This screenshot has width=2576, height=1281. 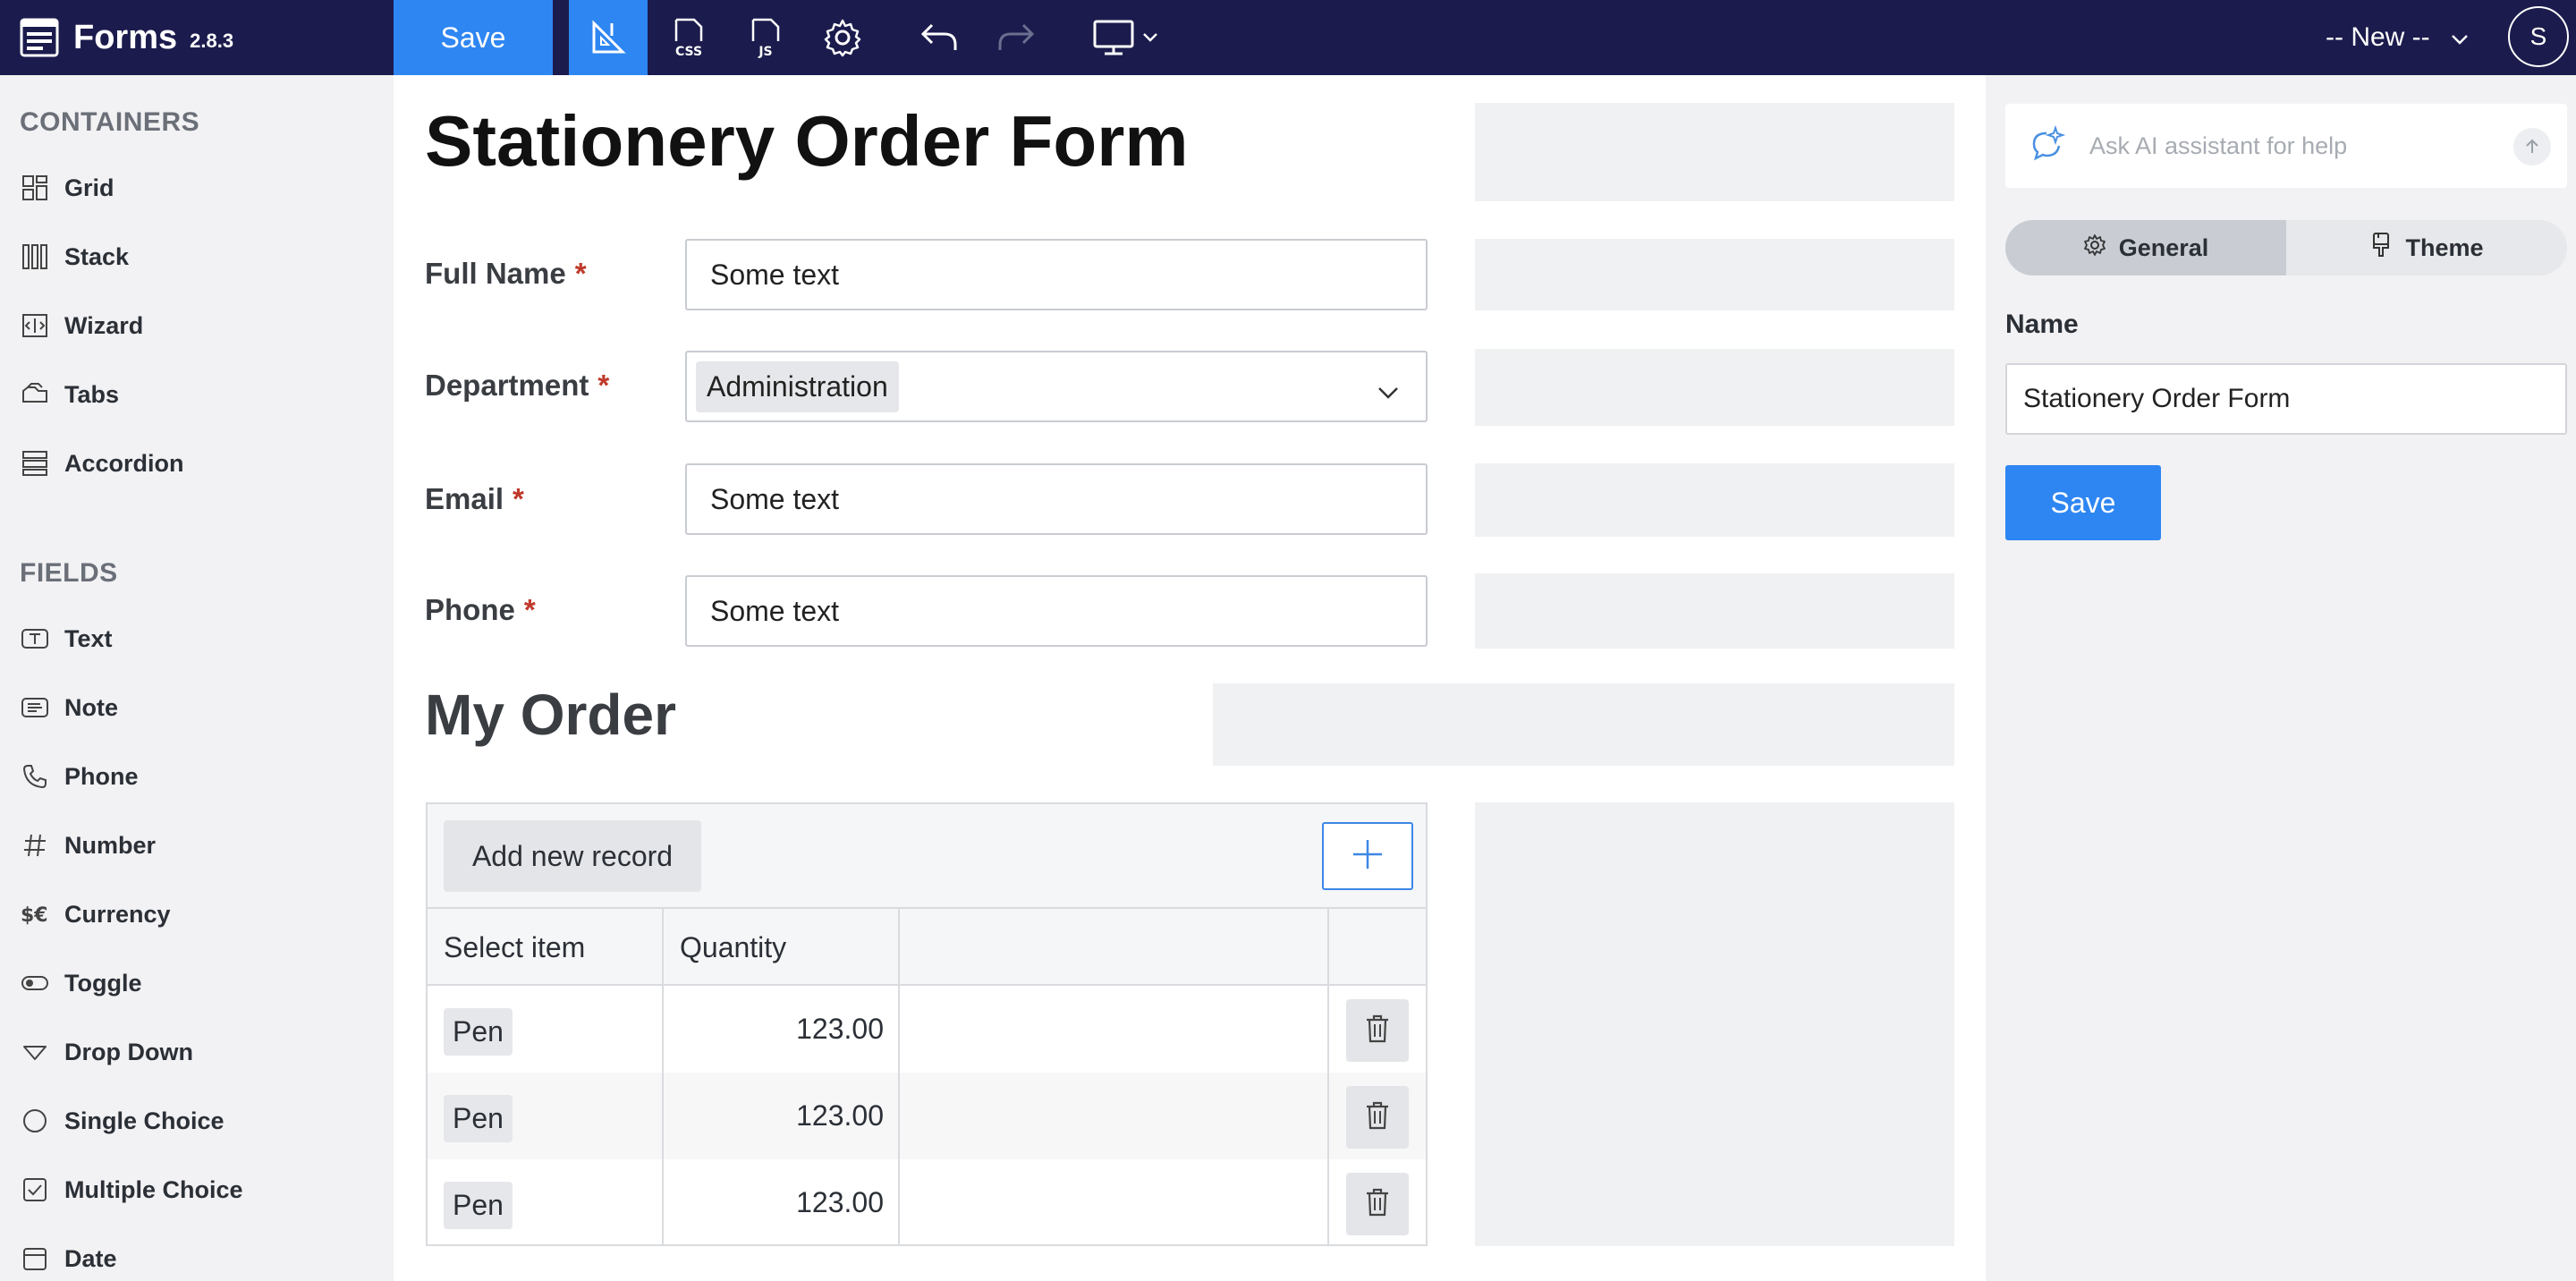 What do you see at coordinates (473, 37) in the screenshot?
I see `toolbar-save-button: Save` at bounding box center [473, 37].